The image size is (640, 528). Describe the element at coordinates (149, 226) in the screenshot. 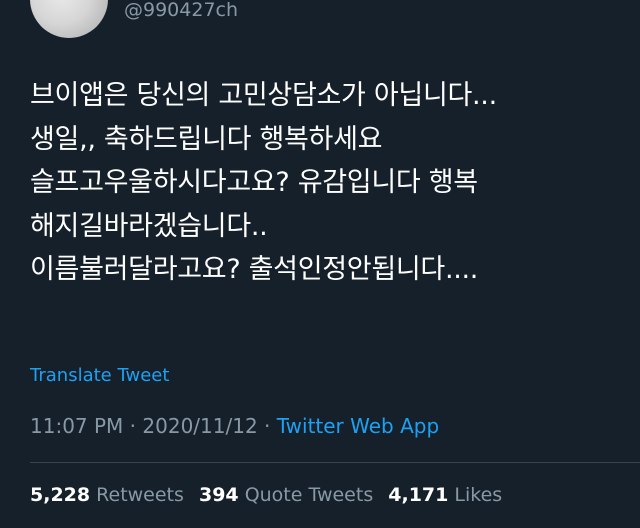

I see `tweet-text-line: 해지길바라겠습니다..` at that location.